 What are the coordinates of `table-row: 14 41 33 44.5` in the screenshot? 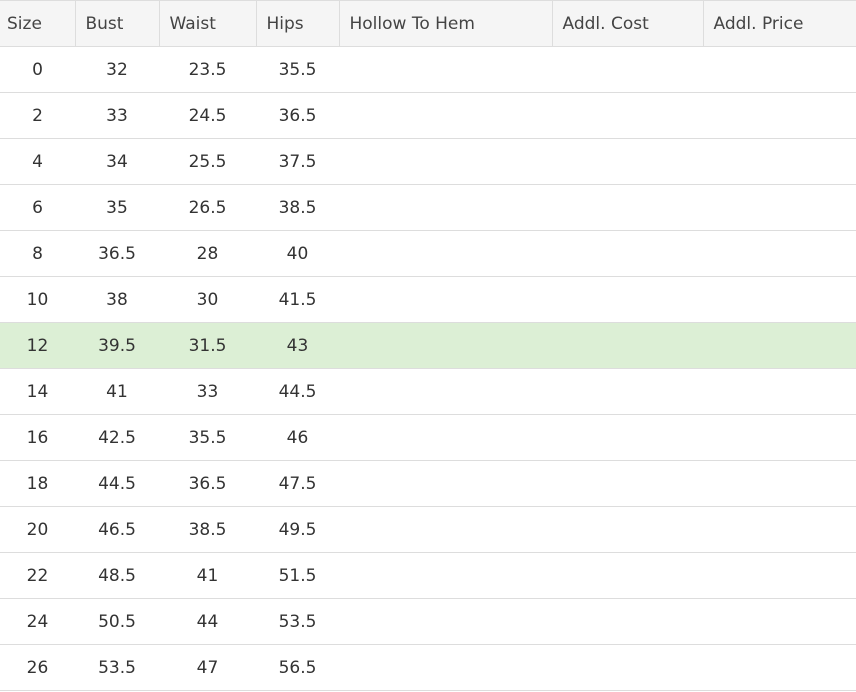 It's located at (428, 391).